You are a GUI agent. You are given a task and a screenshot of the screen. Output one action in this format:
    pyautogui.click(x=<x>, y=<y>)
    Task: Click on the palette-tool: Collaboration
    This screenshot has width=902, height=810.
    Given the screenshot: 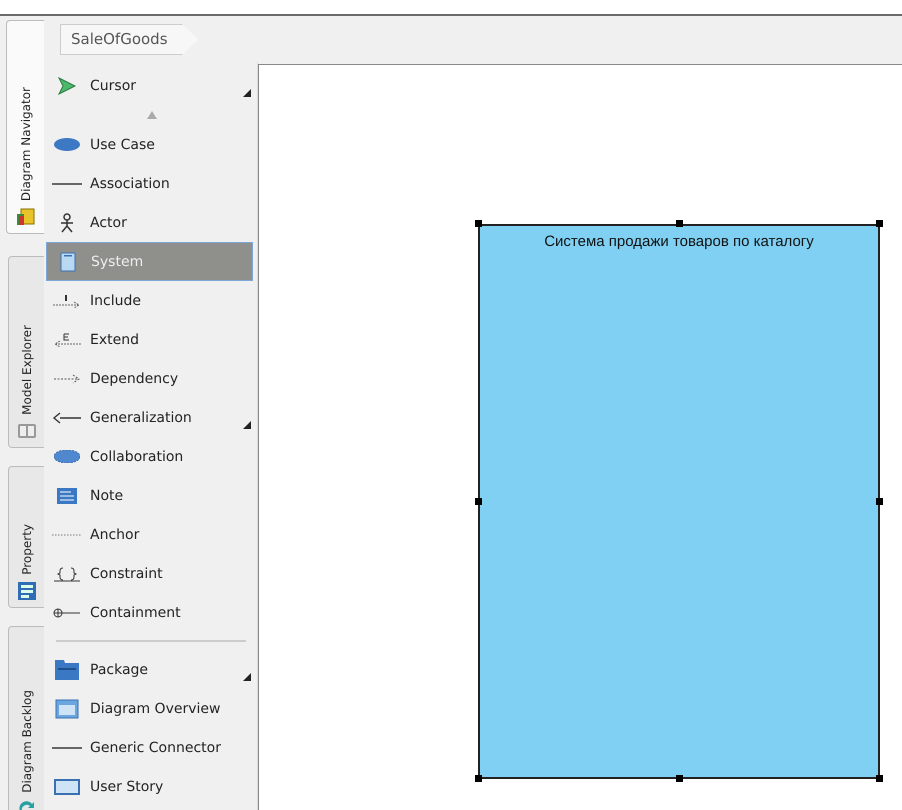 What is the action you would take?
    pyautogui.click(x=149, y=456)
    